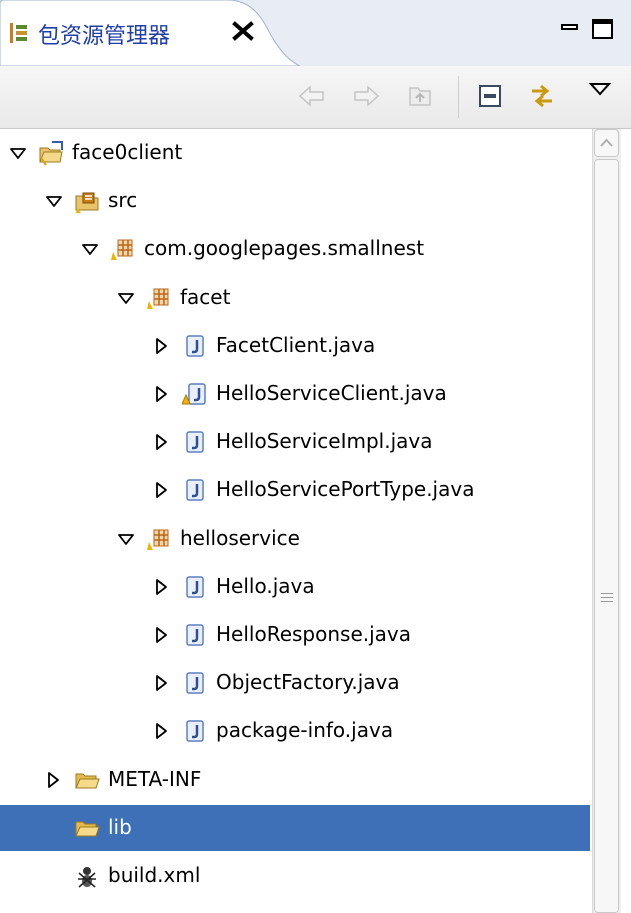 This screenshot has height=913, width=631. I want to click on tree-item-label: facet, so click(205, 296).